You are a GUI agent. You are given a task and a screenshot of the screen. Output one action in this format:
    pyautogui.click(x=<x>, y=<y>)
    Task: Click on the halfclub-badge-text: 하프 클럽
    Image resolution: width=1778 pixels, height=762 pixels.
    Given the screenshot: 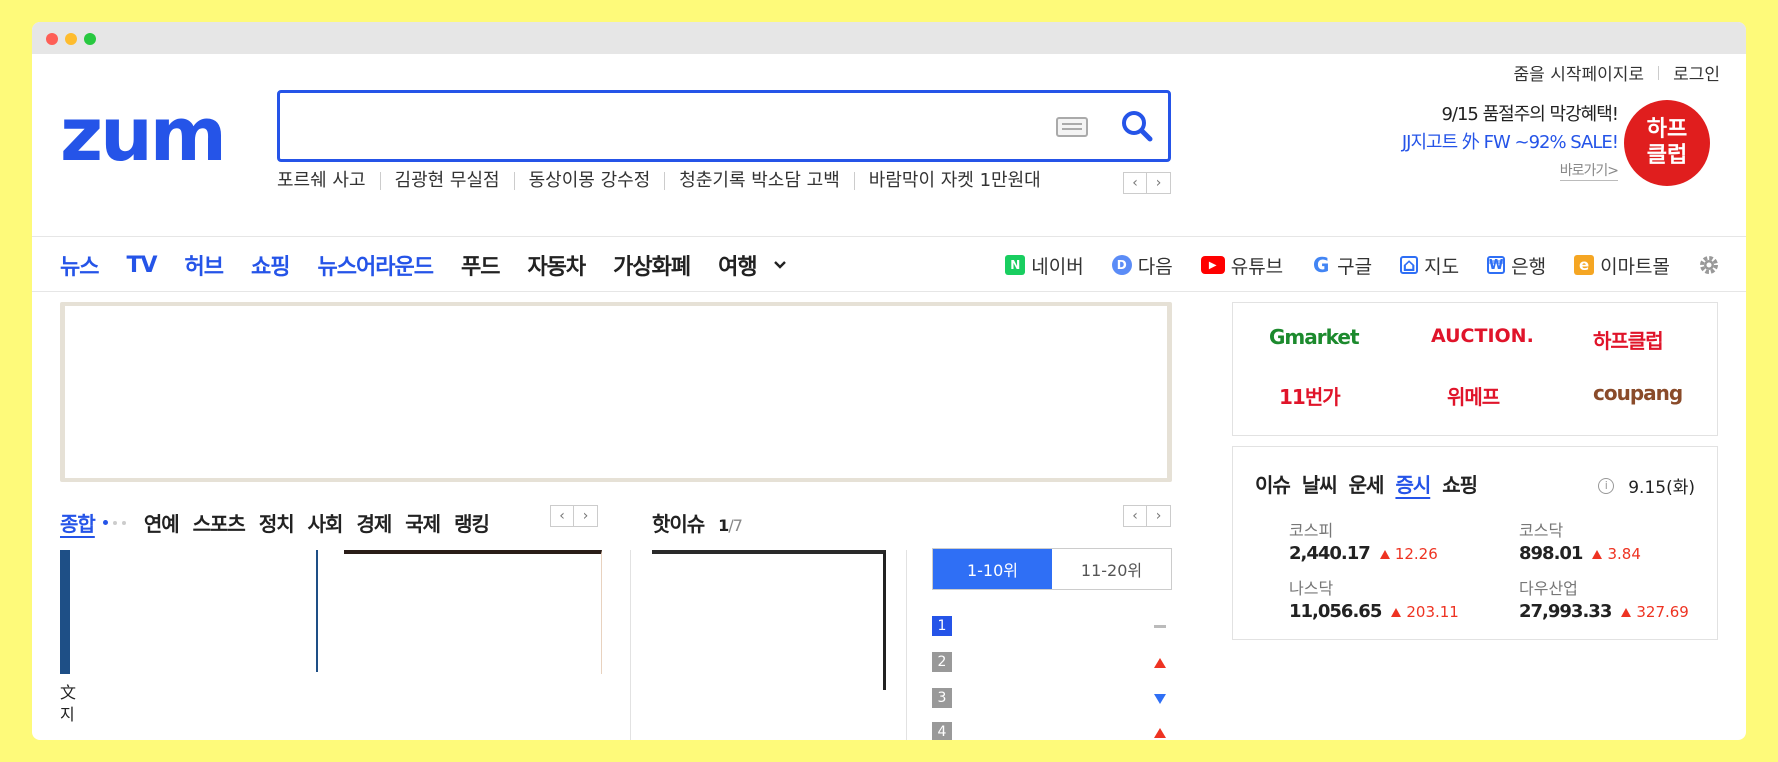 What is the action you would take?
    pyautogui.click(x=1667, y=142)
    